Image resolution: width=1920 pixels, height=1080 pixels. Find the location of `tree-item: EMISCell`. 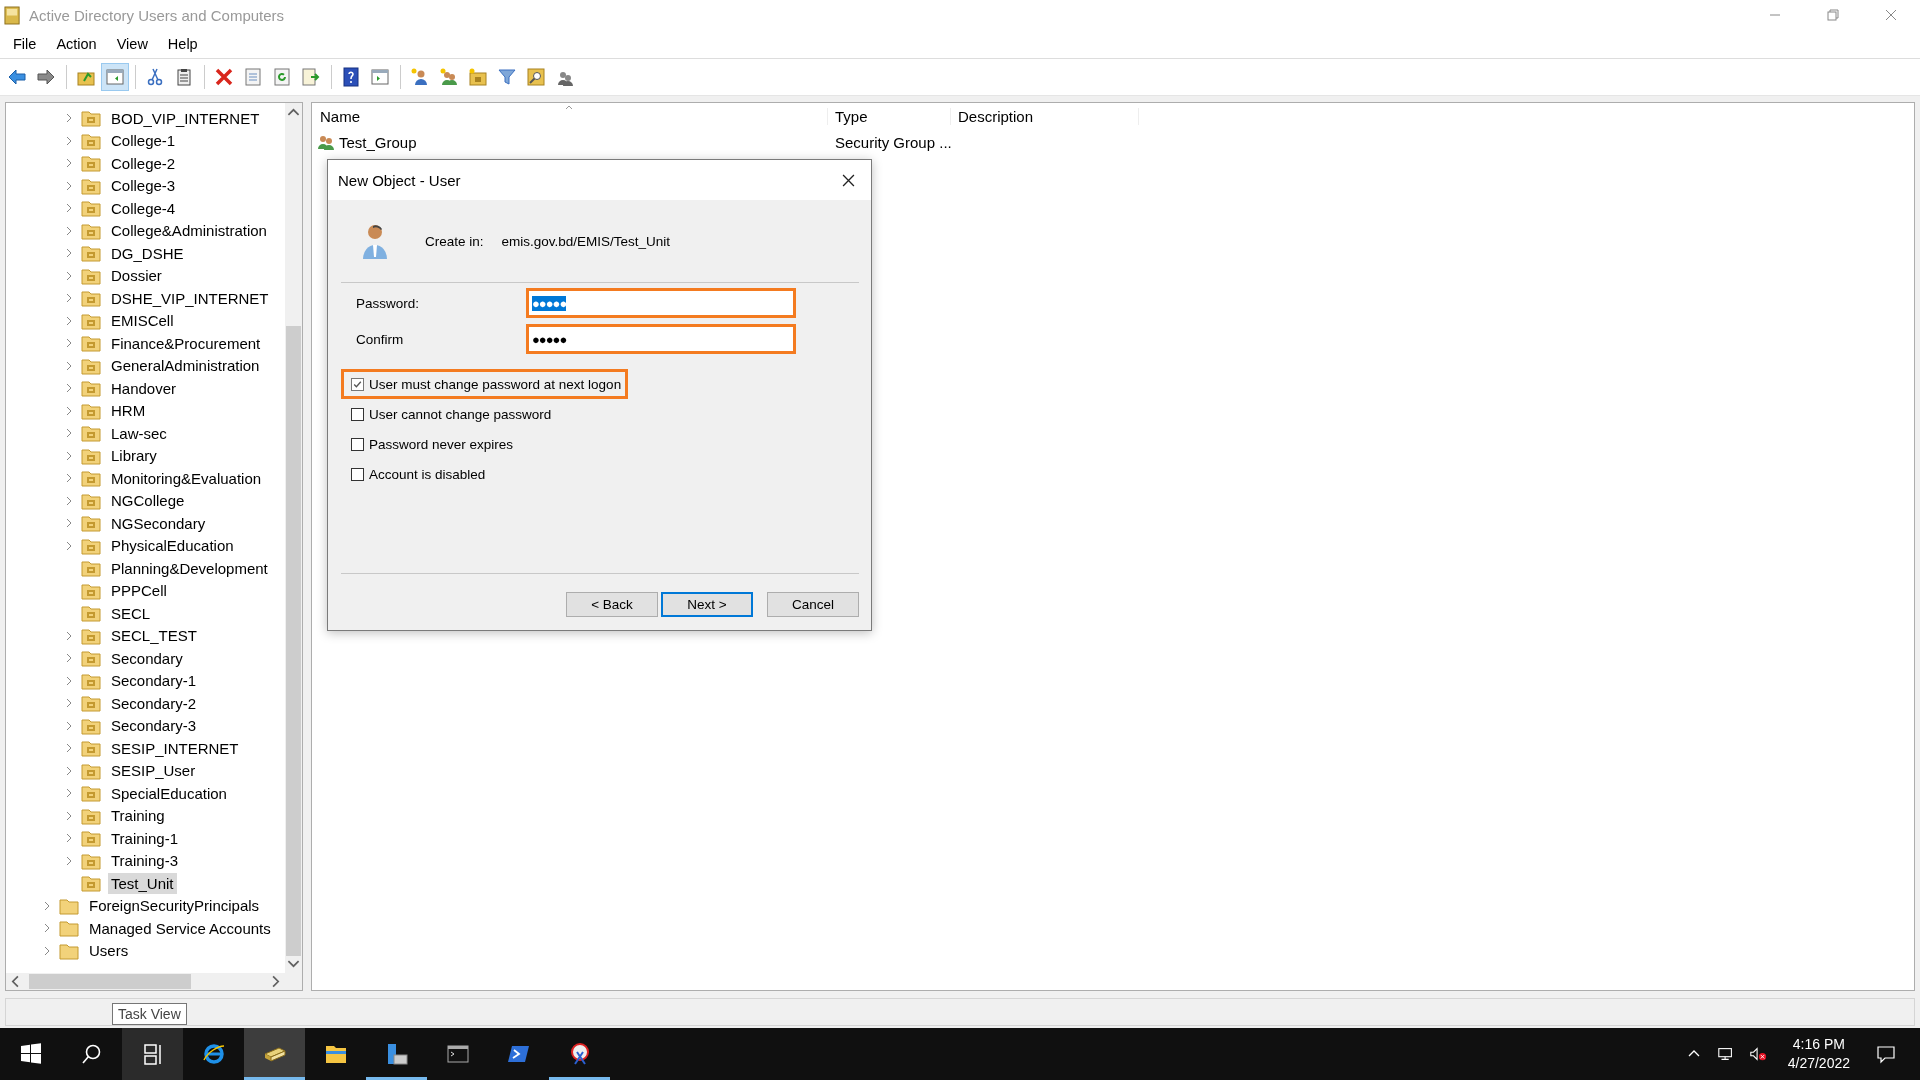

tree-item: EMISCell is located at coordinates (142, 321).